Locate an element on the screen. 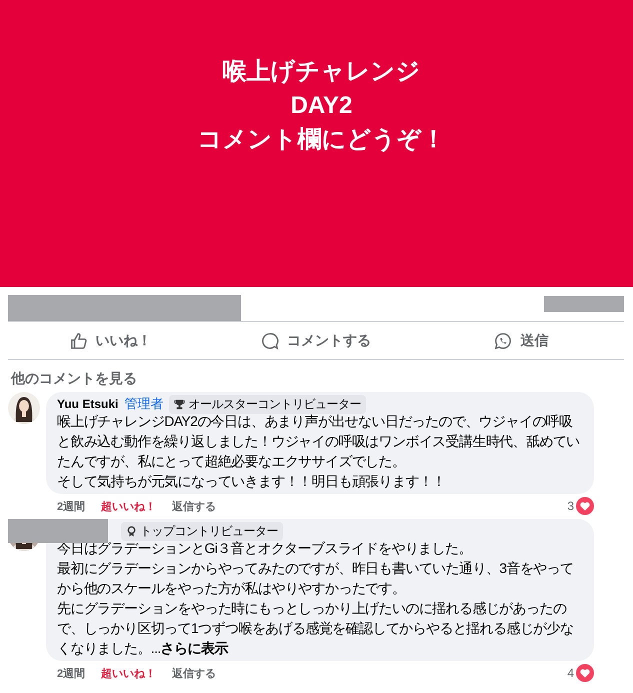 The height and width of the screenshot is (693, 633). banner-title: DAY2 is located at coordinates (321, 106).